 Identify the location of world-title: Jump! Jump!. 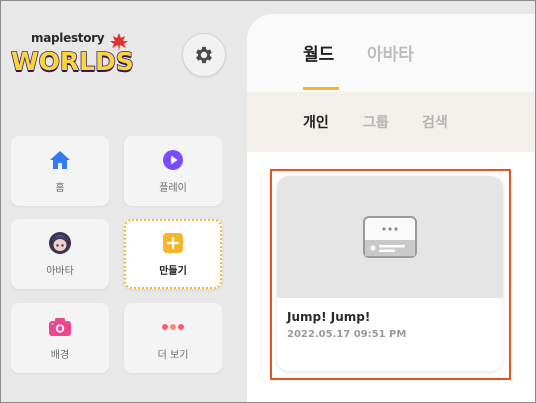
(329, 317).